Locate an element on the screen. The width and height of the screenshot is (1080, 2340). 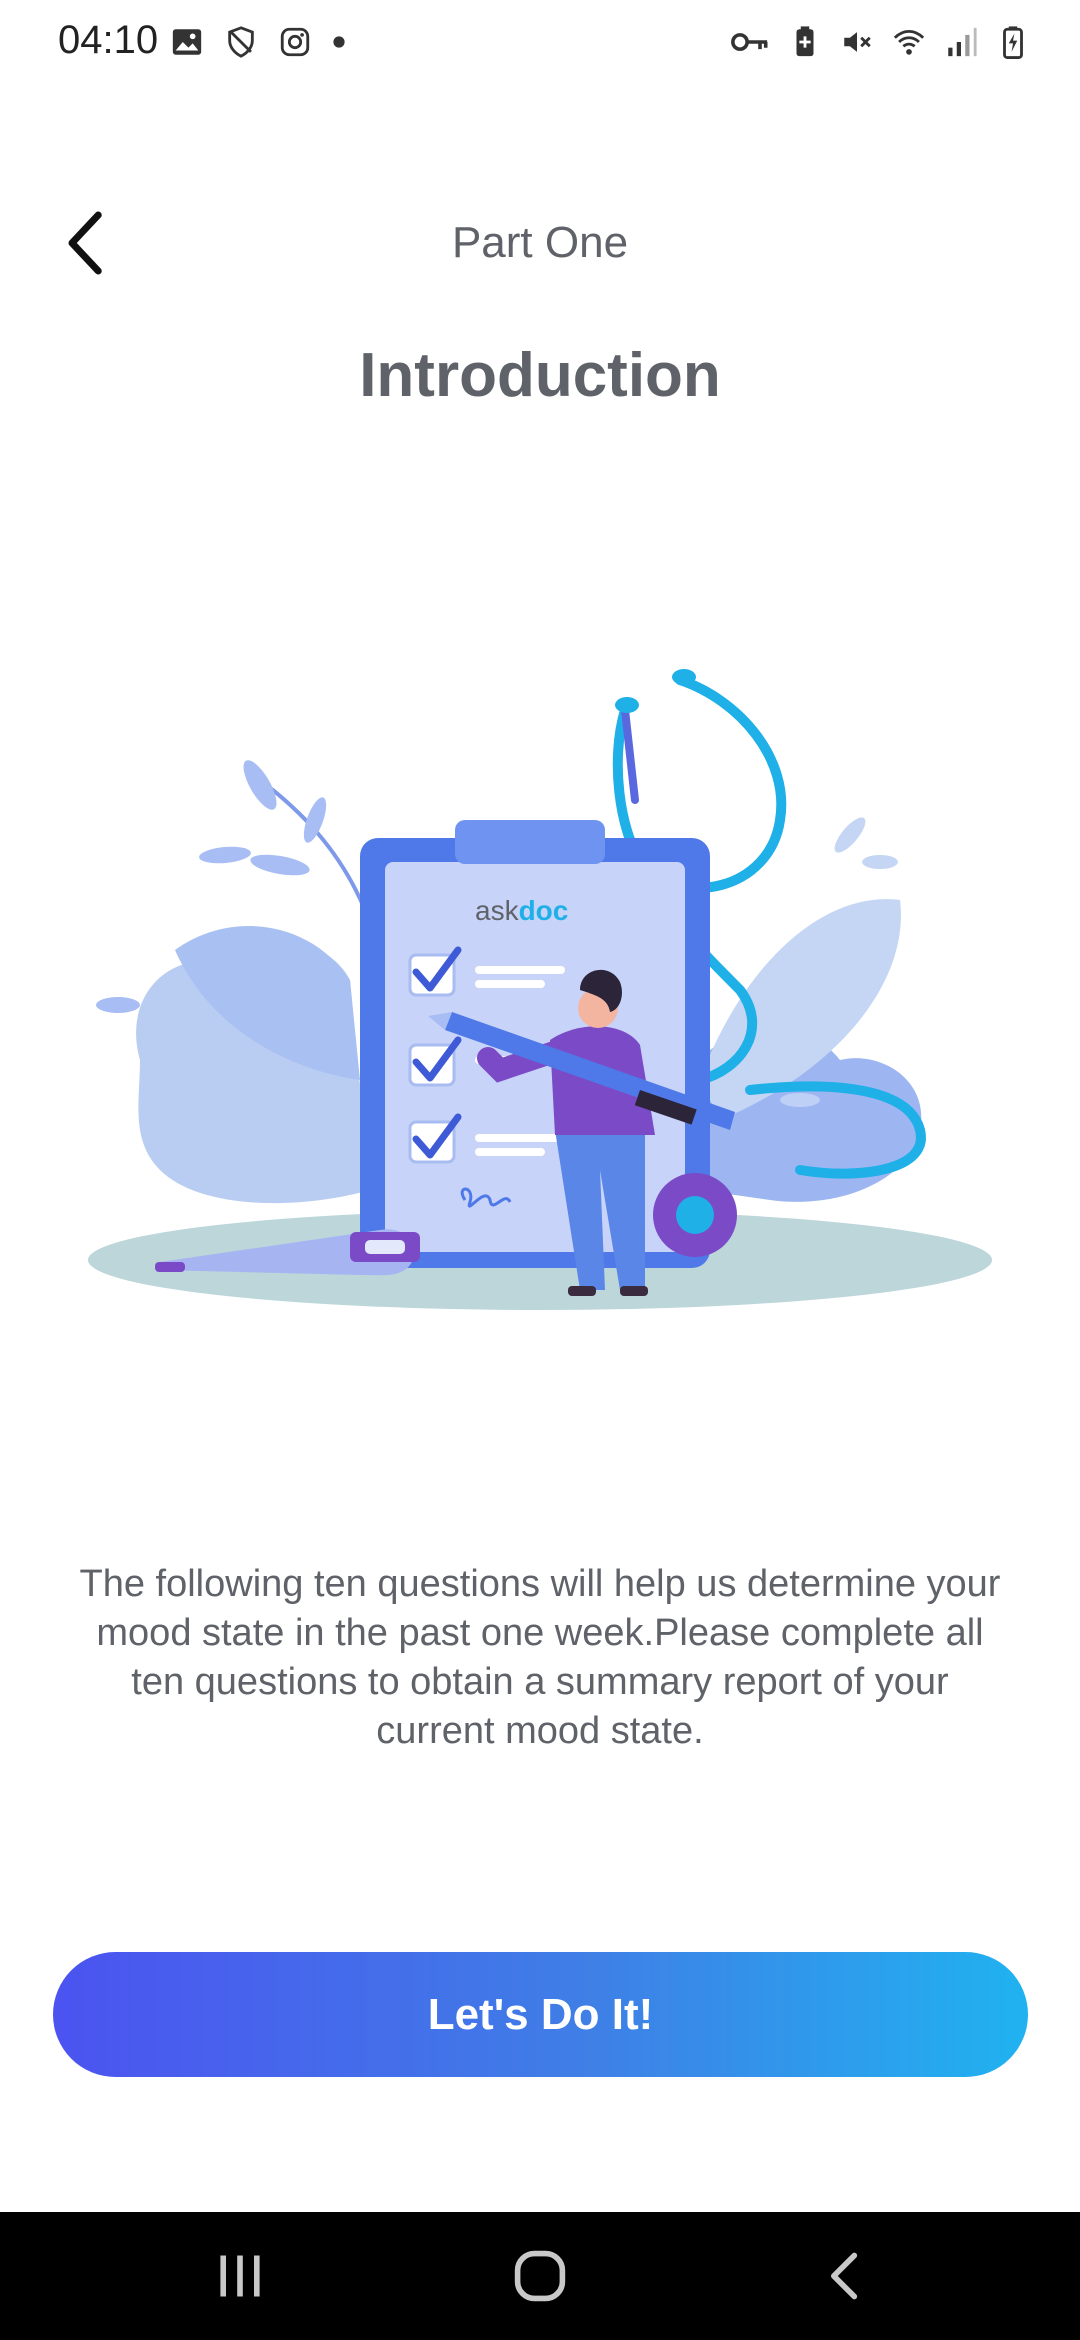
home-icon is located at coordinates (540, 2276).